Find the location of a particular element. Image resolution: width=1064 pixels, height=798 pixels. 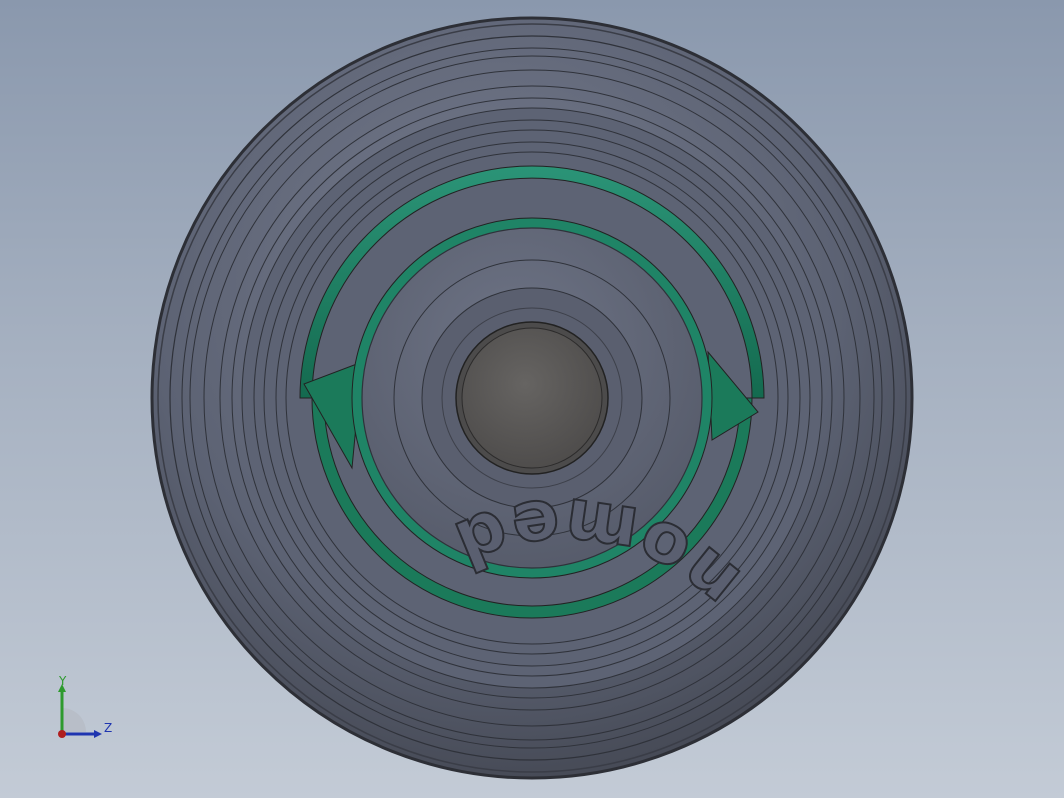

triad-plane is located at coordinates (74, 720).